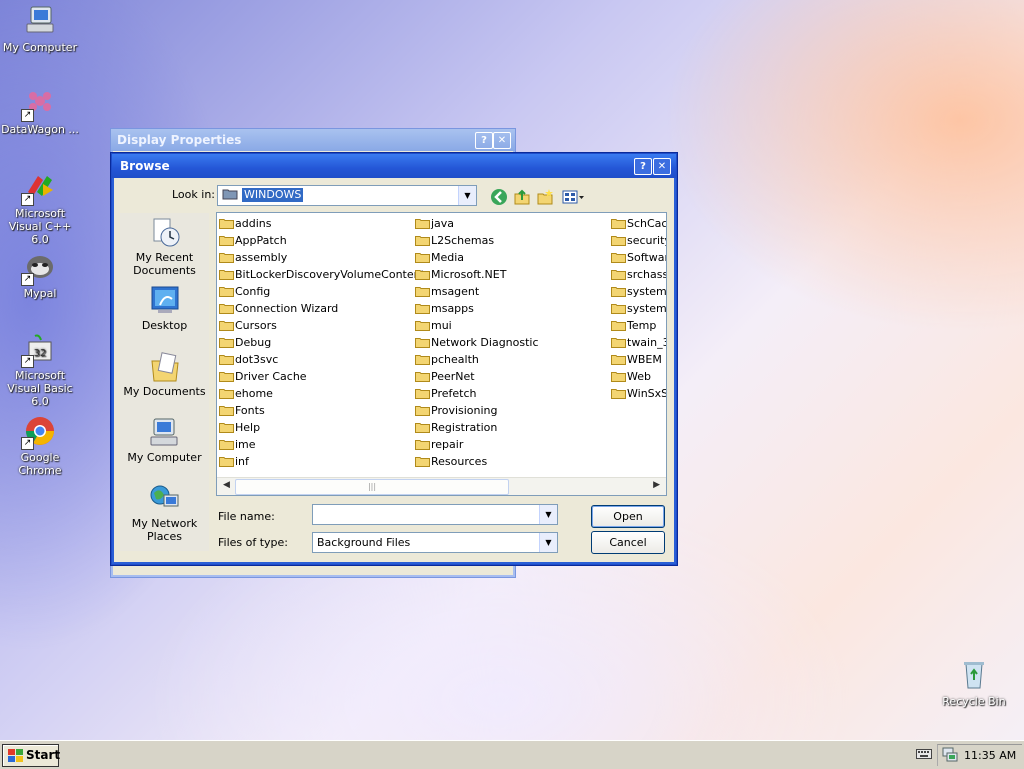  Describe the element at coordinates (226, 485) in the screenshot. I see `scroll-left-icon: ◀` at that location.